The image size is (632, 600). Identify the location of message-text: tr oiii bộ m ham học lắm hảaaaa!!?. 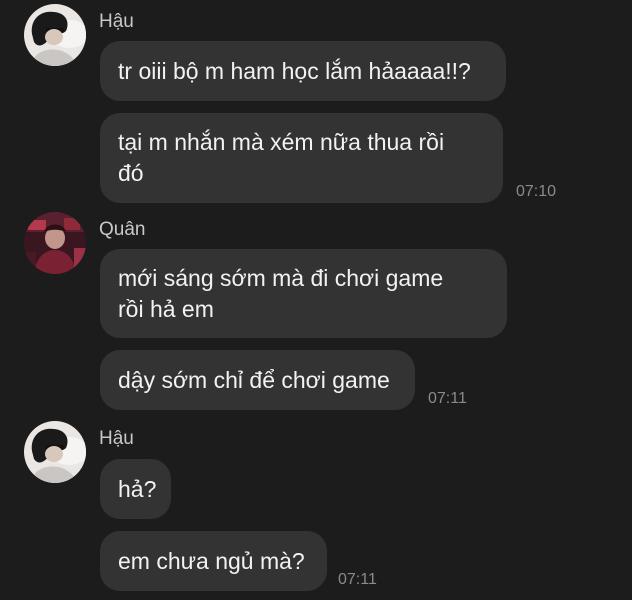
(294, 70).